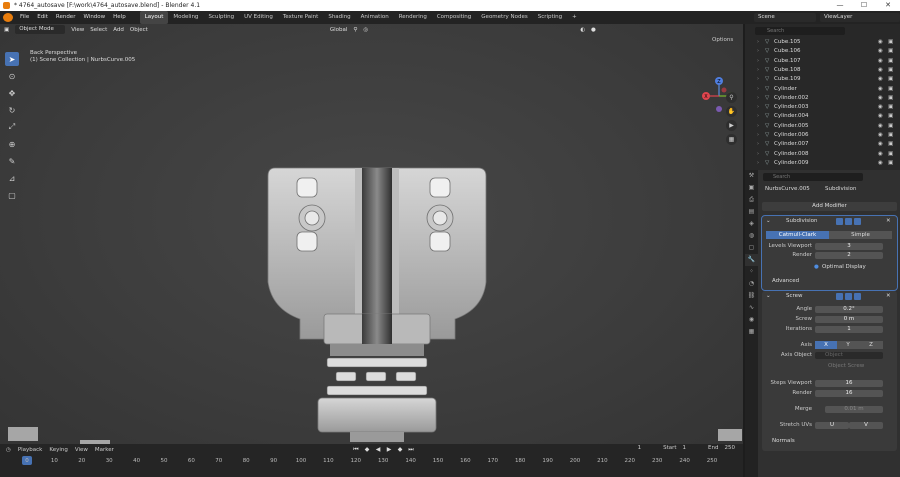  I want to click on levels-viewport-field: 3, so click(849, 246).